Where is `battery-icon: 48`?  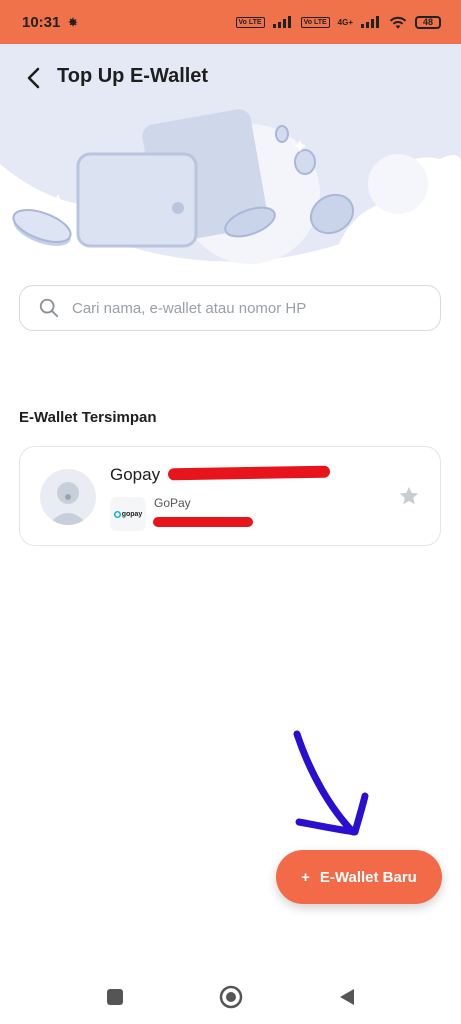 battery-icon: 48 is located at coordinates (428, 22).